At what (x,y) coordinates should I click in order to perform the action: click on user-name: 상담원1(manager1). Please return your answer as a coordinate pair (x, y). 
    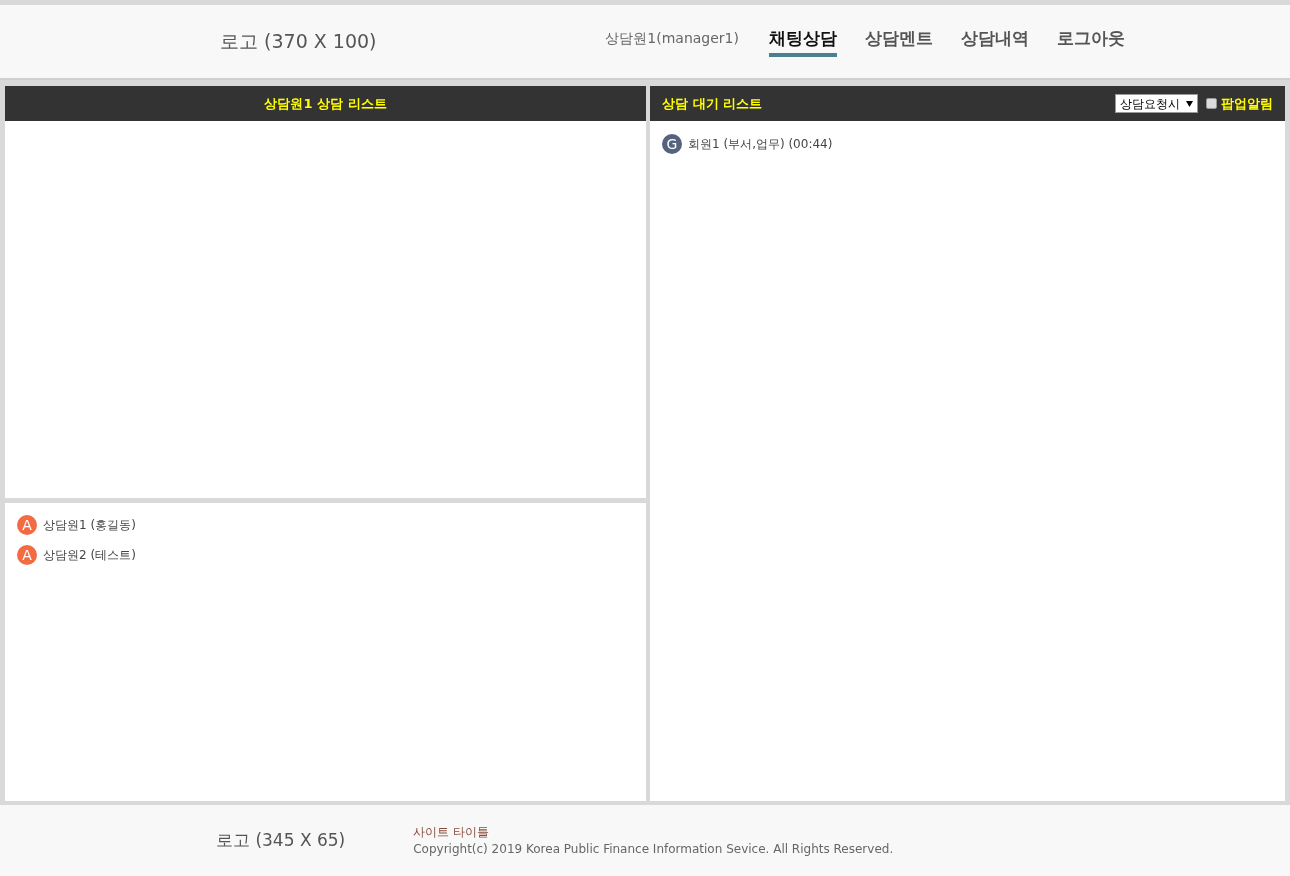
    Looking at the image, I should click on (672, 38).